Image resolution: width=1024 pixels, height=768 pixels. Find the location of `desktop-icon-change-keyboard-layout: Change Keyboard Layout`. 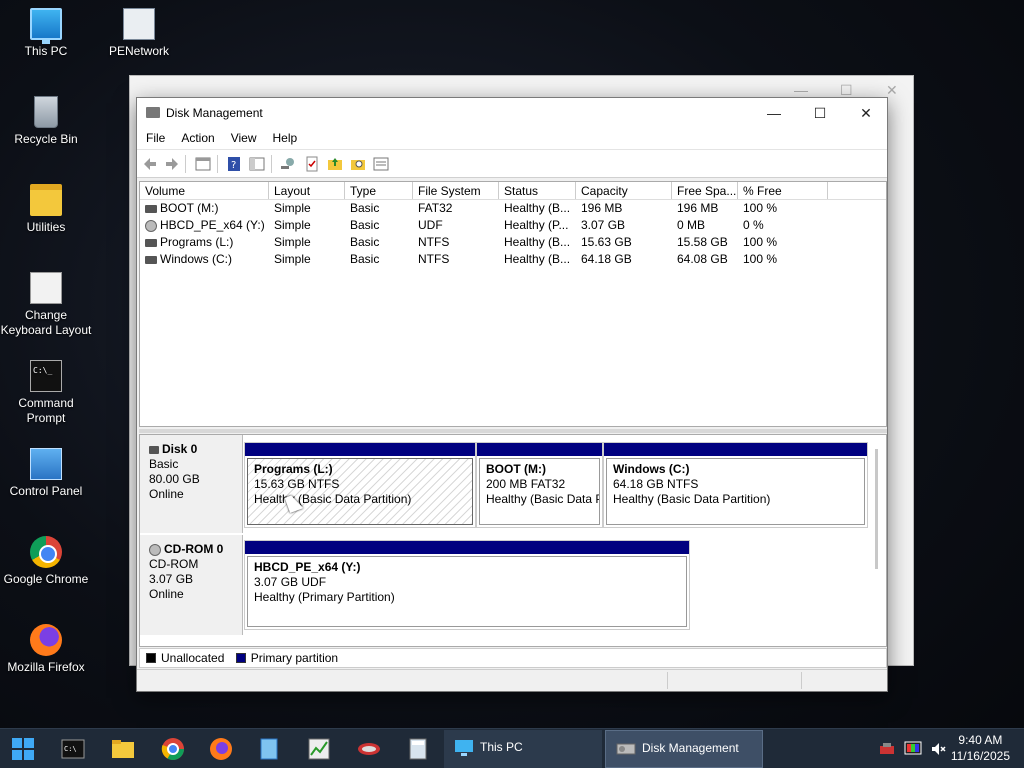

desktop-icon-change-keyboard-layout: Change Keyboard Layout is located at coordinates (46, 305).